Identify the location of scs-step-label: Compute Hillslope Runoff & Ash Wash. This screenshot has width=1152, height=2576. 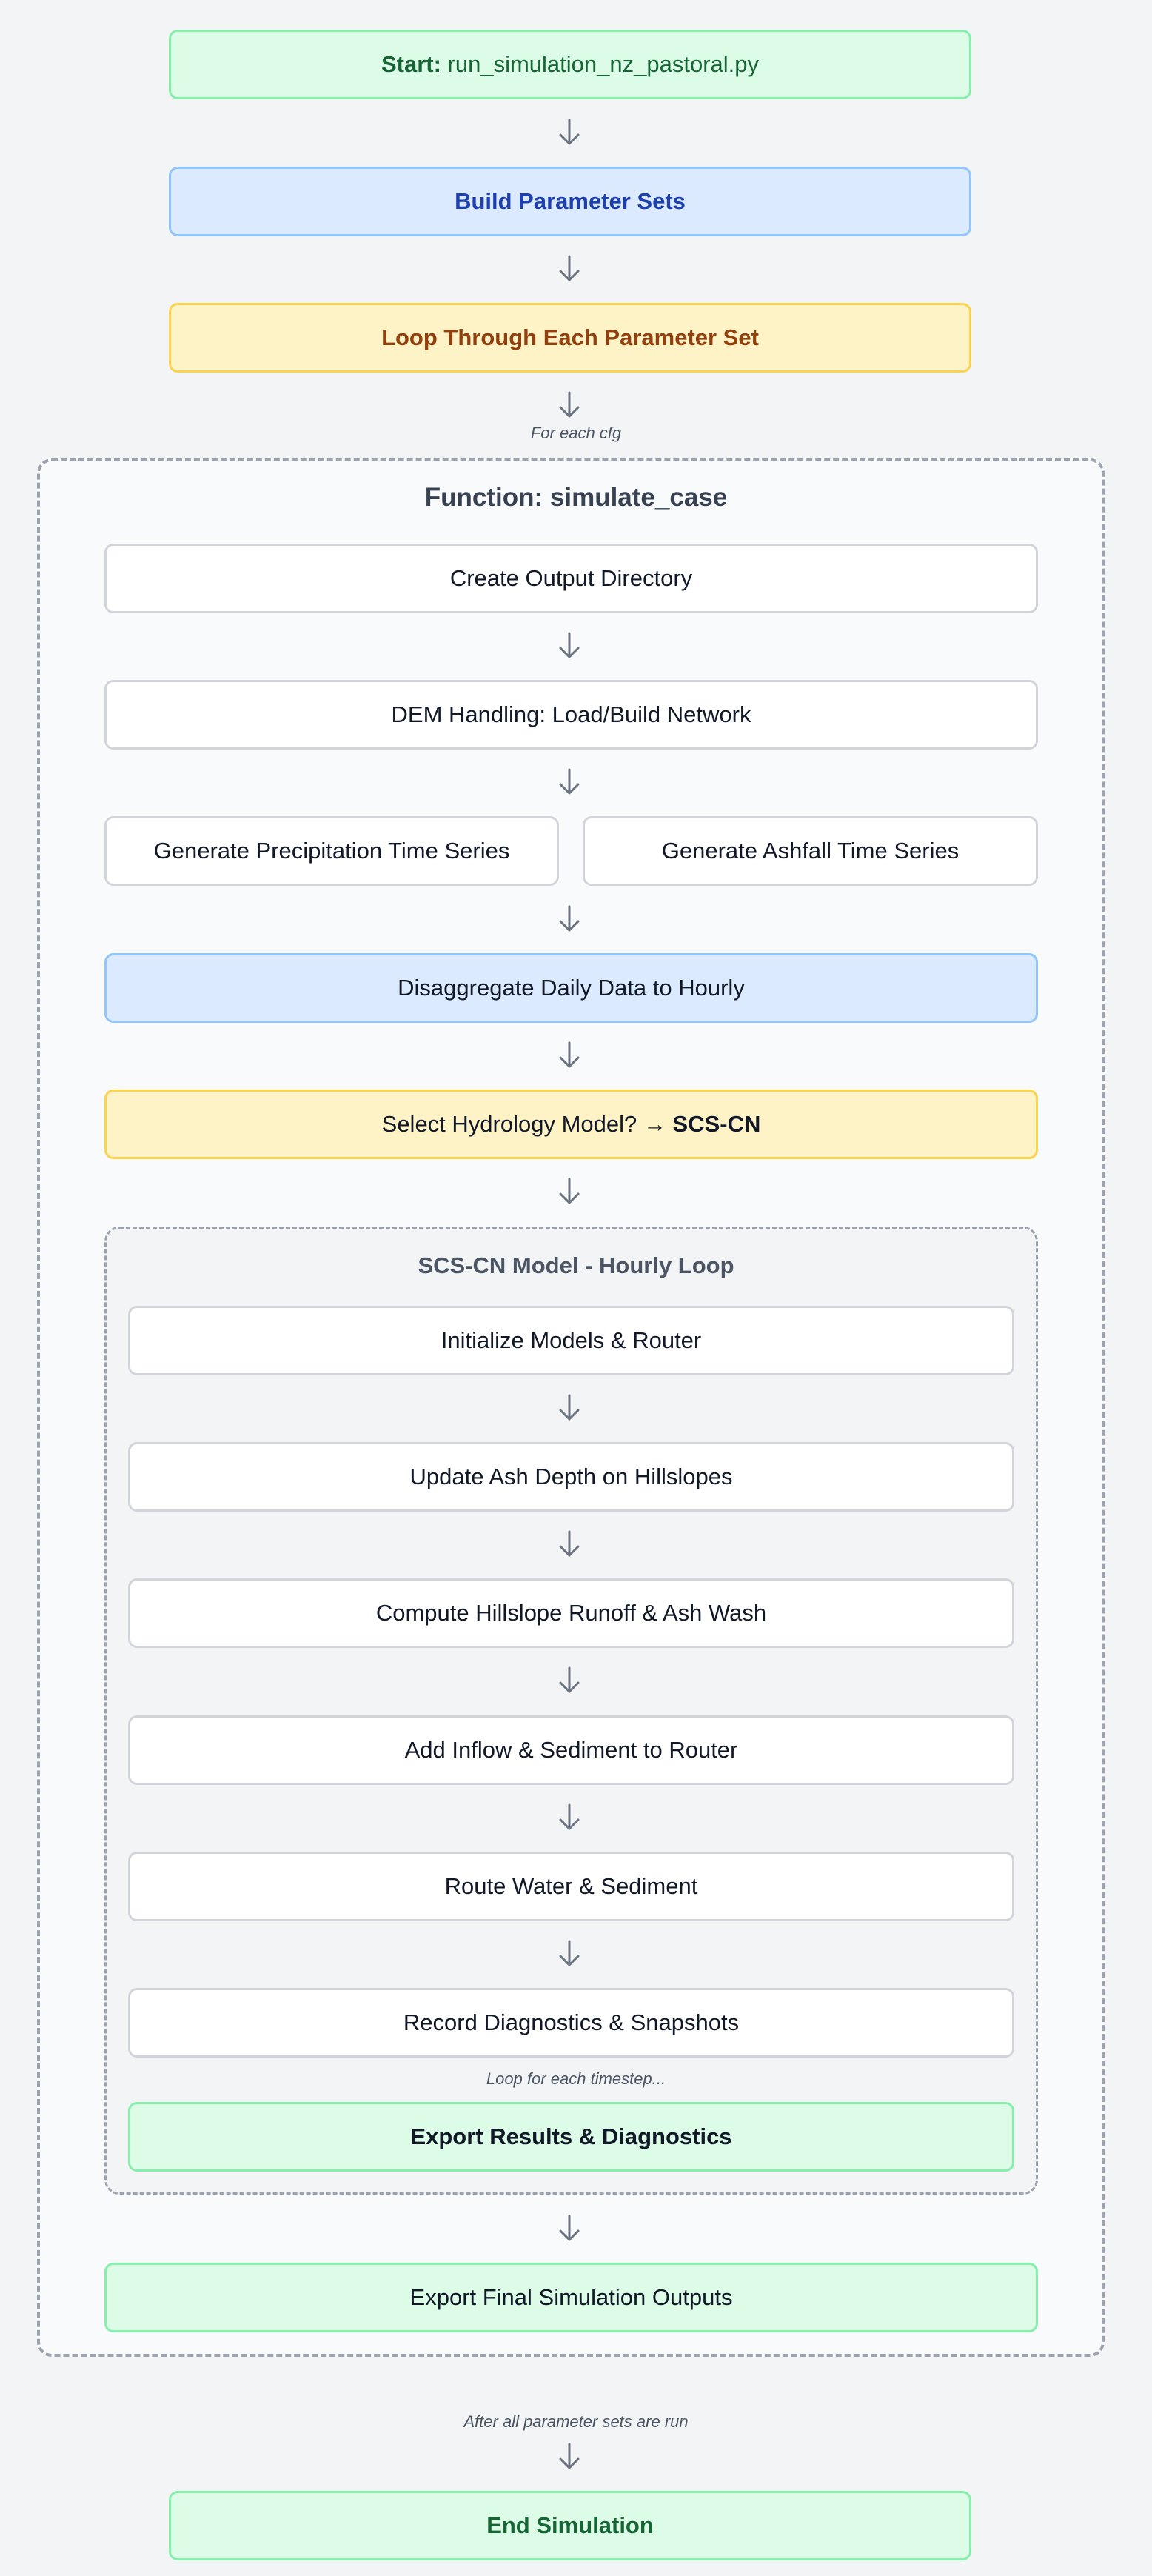
(571, 1613).